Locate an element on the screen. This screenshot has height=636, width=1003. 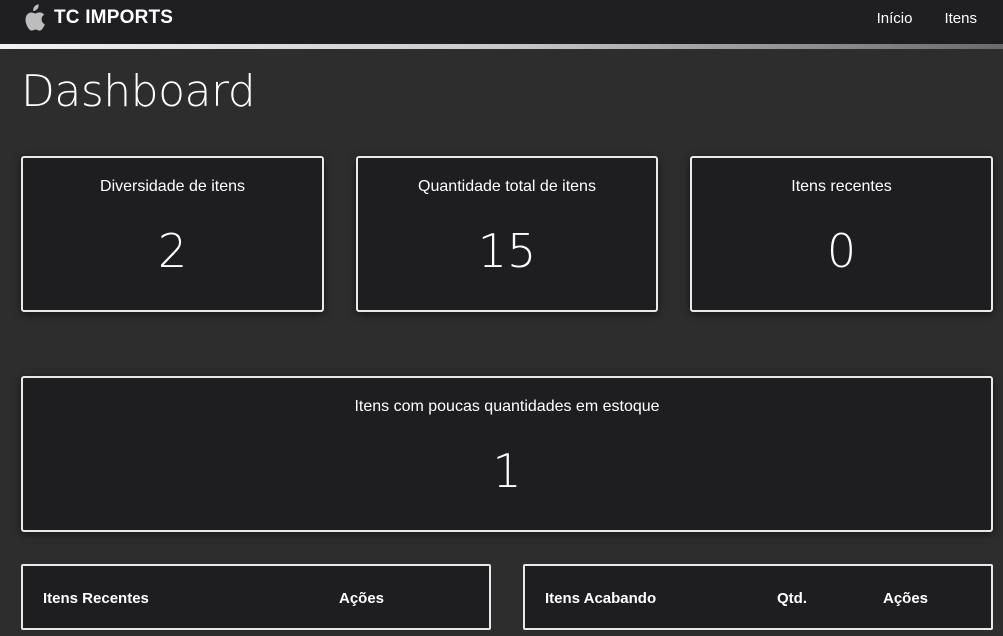
stat-card-recent-items: Itens recentes 0 is located at coordinates (841, 234).